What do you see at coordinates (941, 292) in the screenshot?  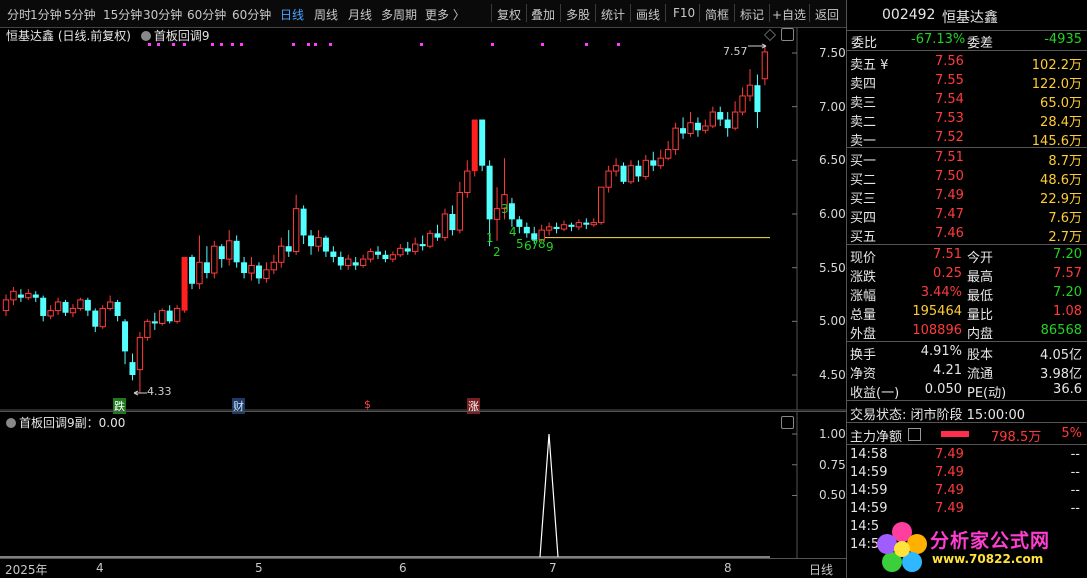 I see `stat-value: 3.44%` at bounding box center [941, 292].